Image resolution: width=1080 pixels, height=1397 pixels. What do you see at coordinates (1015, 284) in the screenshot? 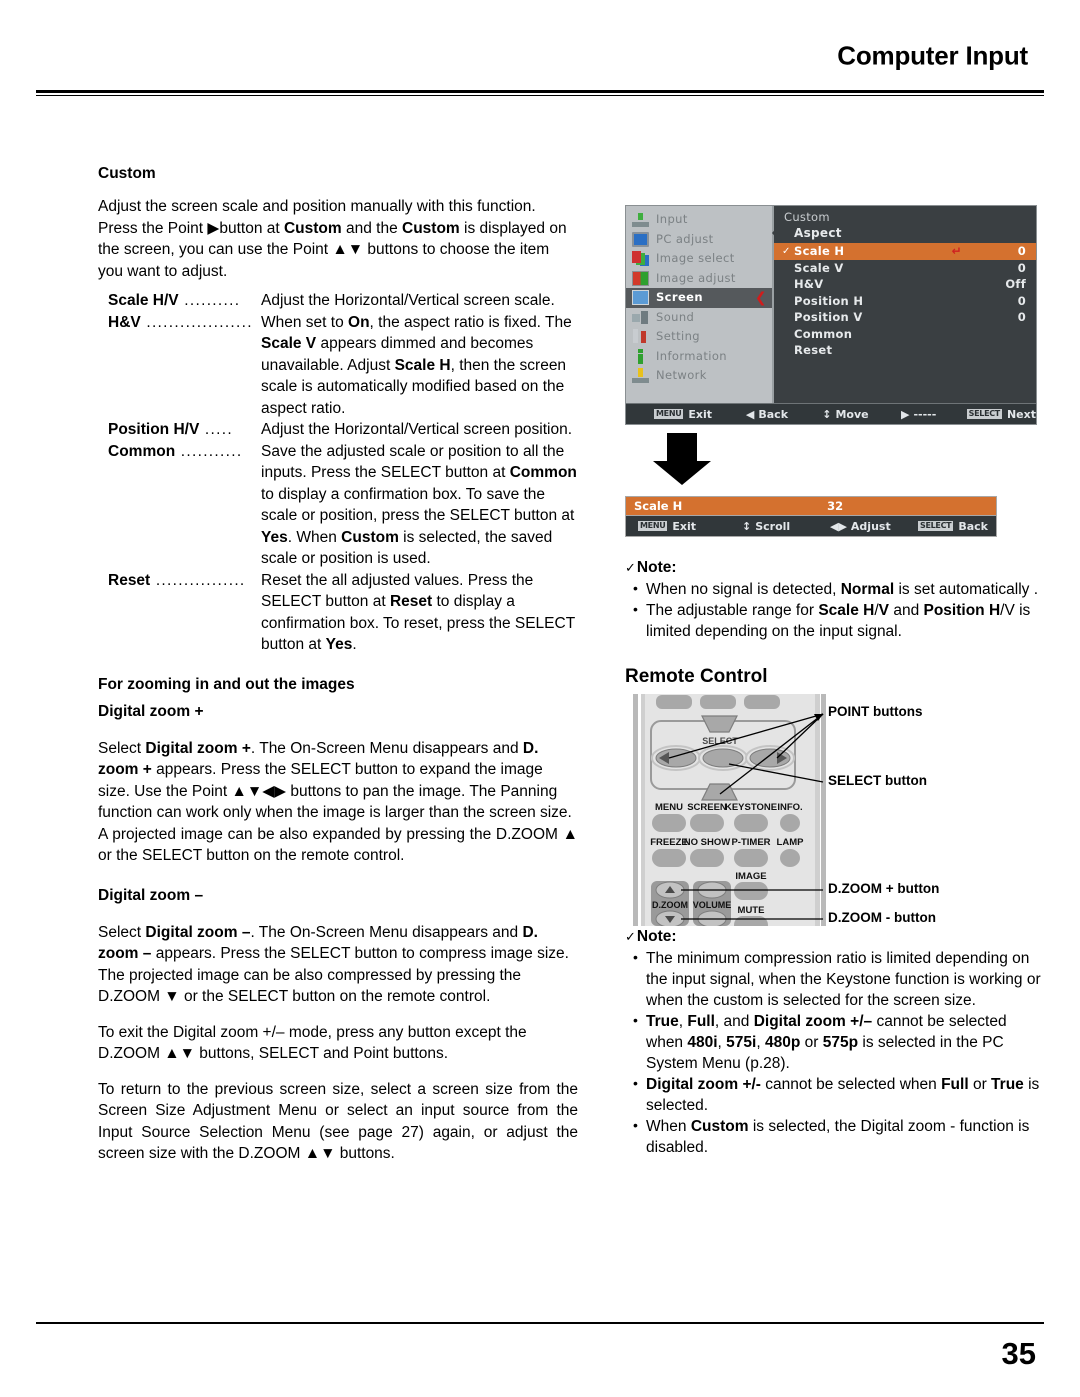
I see `osd-row-value: Off` at bounding box center [1015, 284].